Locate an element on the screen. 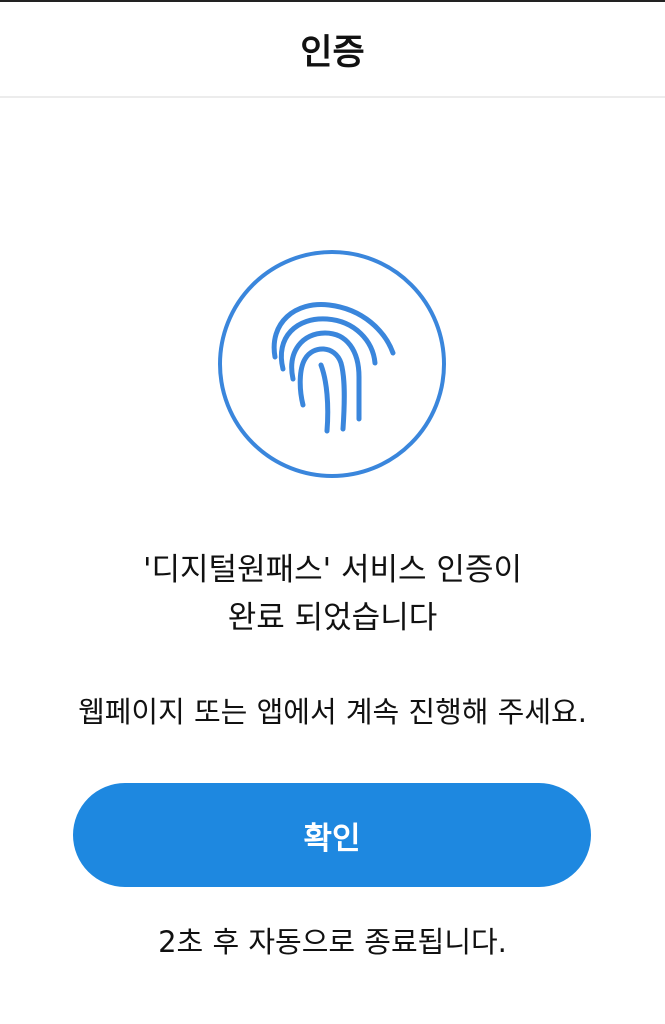 The width and height of the screenshot is (665, 1024). auth-complete-message: '디지털원패스' 서비스 인증이 완료 되었습니다 is located at coordinates (332, 594).